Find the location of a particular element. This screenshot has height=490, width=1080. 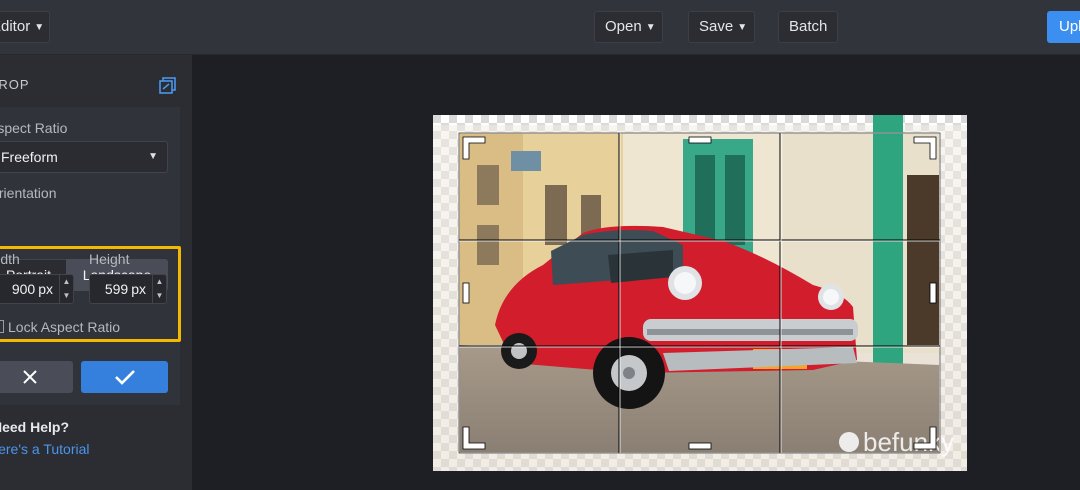

aspect-ratio-label: Aspect Ratio is located at coordinates (34, 128).